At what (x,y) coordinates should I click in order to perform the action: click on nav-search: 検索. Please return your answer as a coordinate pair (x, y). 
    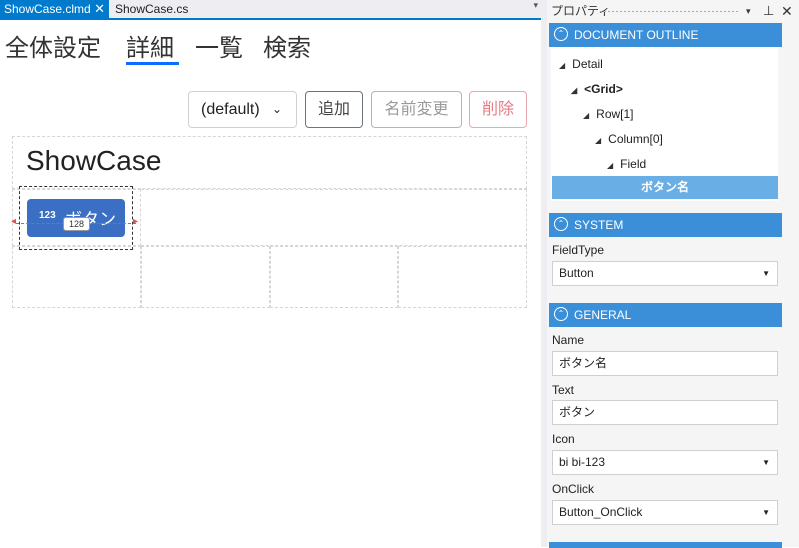
    Looking at the image, I should click on (287, 45).